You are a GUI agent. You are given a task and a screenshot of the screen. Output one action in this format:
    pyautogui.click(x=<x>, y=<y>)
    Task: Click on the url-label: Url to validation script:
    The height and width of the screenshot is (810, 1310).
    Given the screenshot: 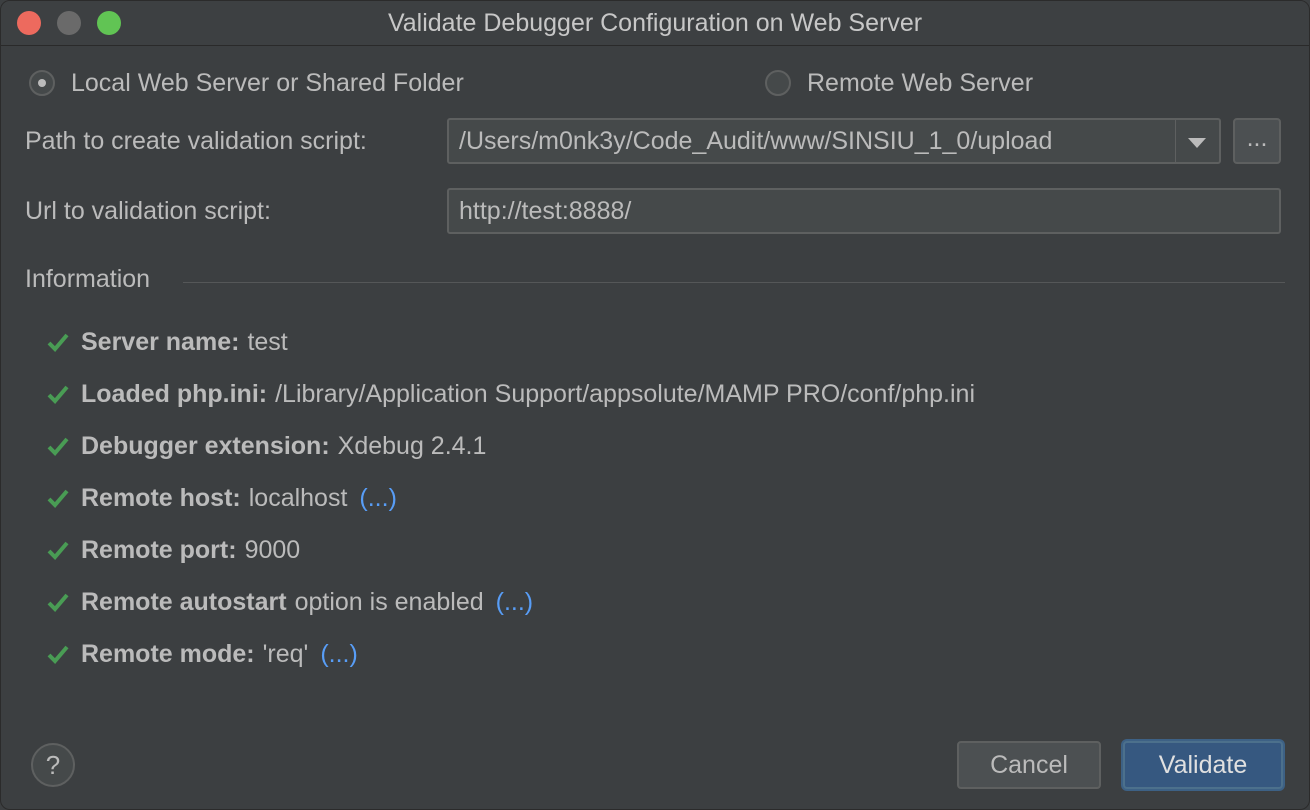 What is the action you would take?
    pyautogui.click(x=148, y=211)
    